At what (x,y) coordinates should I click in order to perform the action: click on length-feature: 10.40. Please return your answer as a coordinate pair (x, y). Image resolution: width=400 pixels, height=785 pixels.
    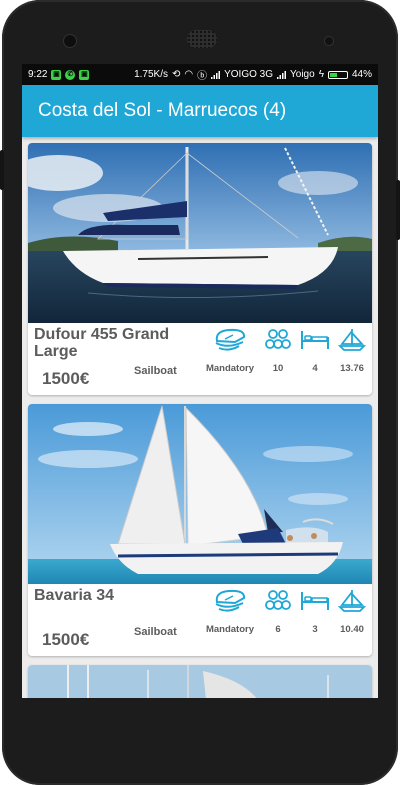
    Looking at the image, I should click on (347, 611).